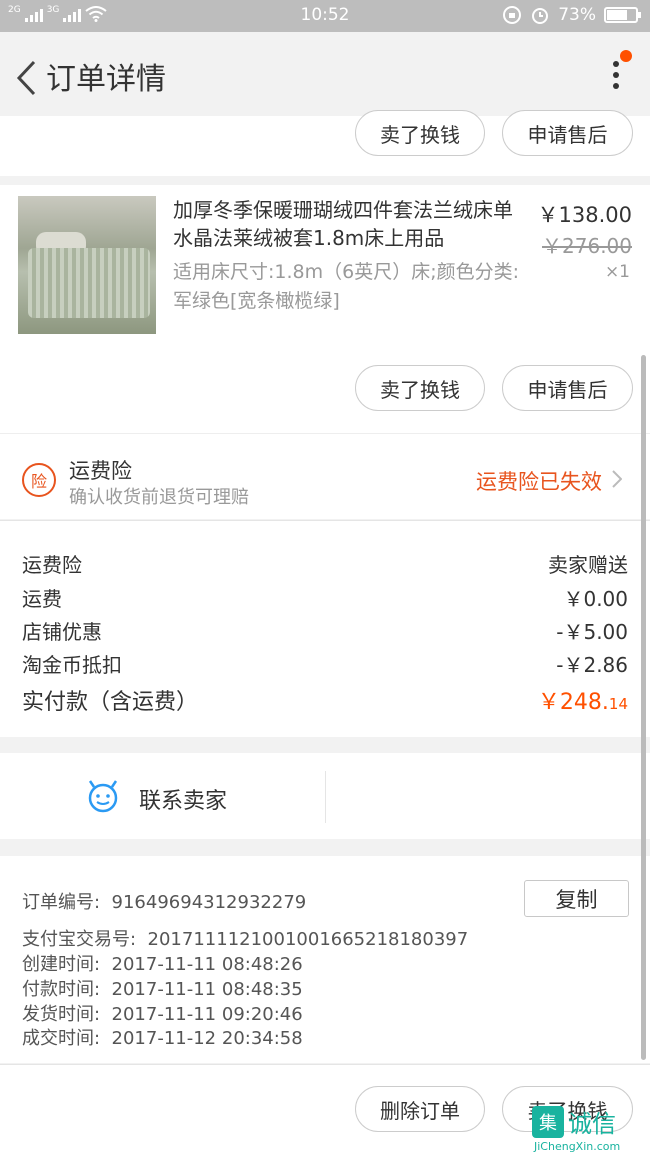 The width and height of the screenshot is (650, 1155). Describe the element at coordinates (61, 989) in the screenshot. I see `paid-label: 付款时间:` at that location.